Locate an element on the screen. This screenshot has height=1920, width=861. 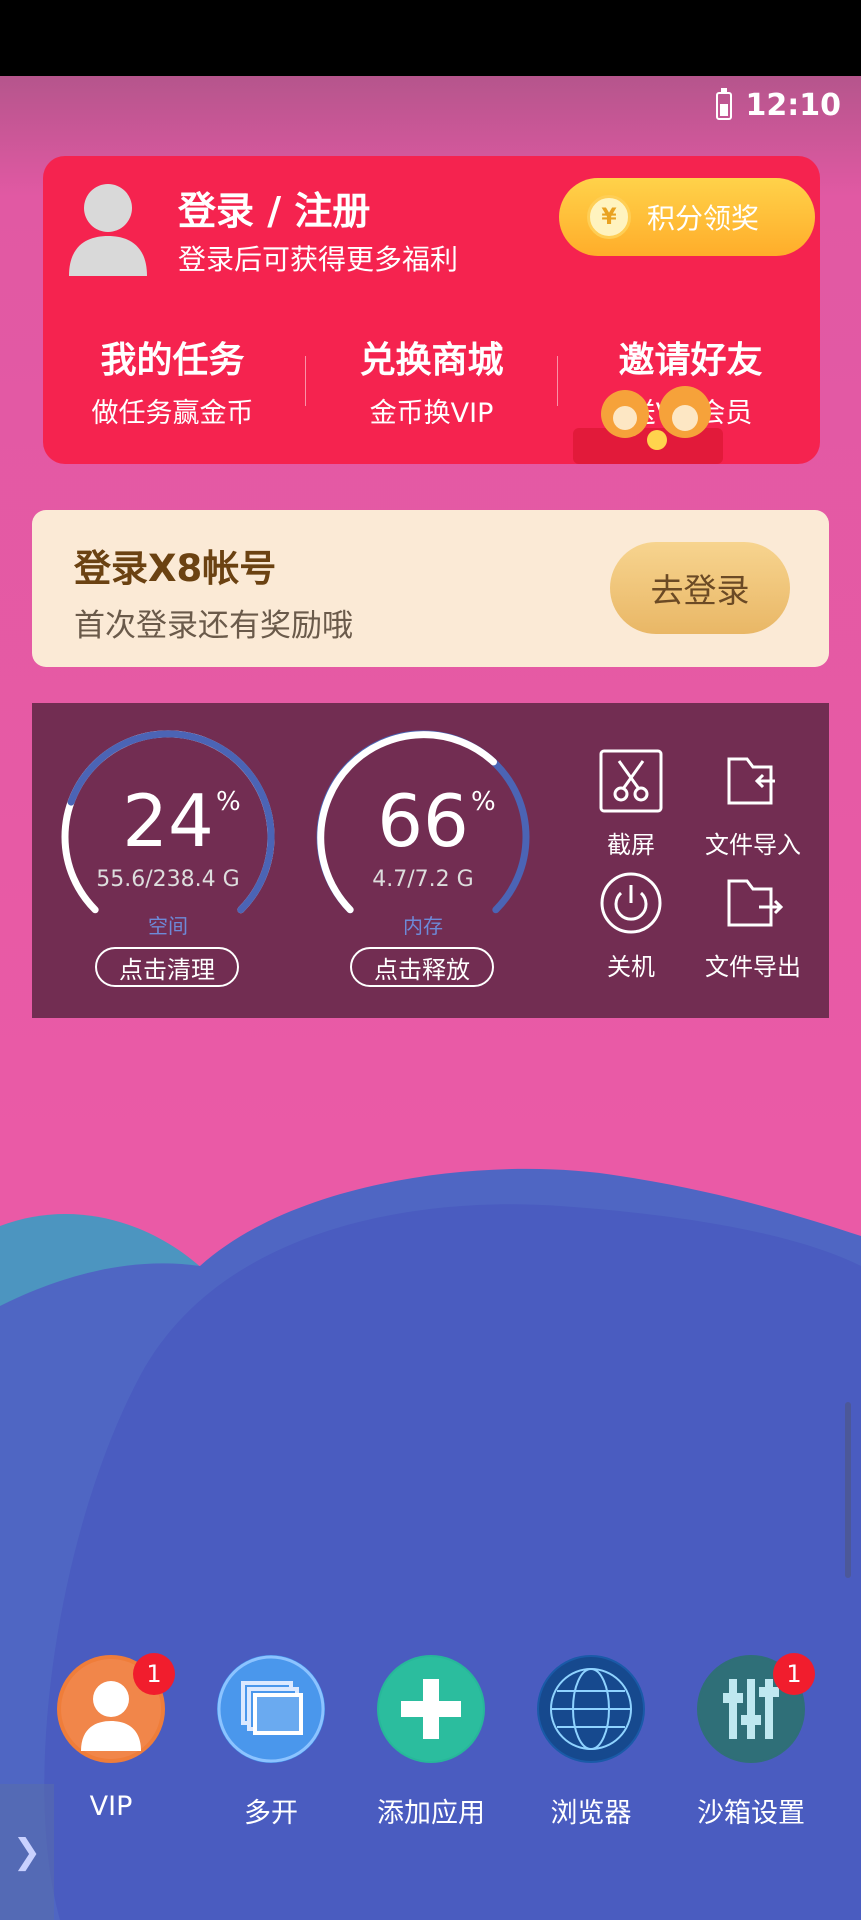
storage-label: 空间 is located at coordinates (168, 926).